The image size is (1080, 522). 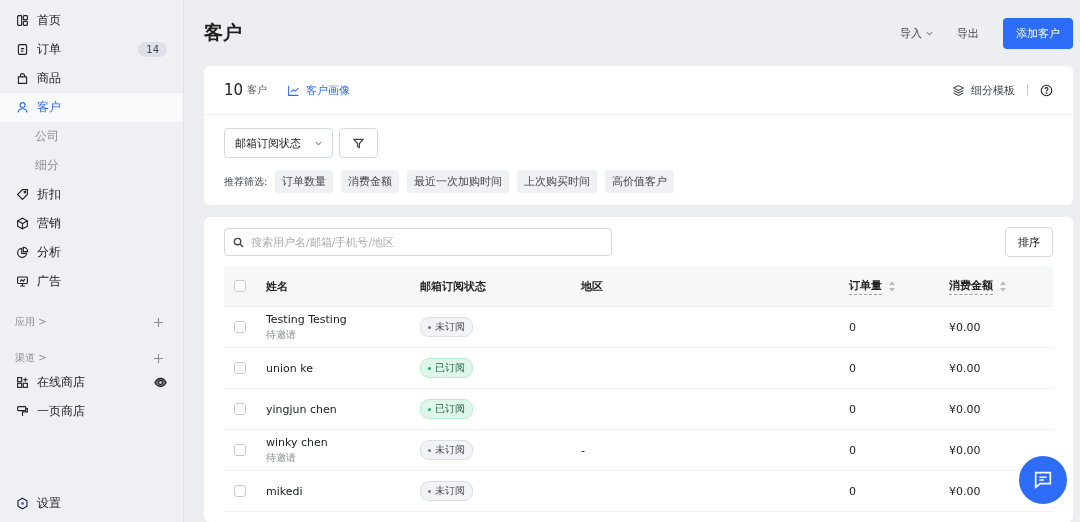 What do you see at coordinates (91, 78) in the screenshot?
I see `sidebar-item: 商品` at bounding box center [91, 78].